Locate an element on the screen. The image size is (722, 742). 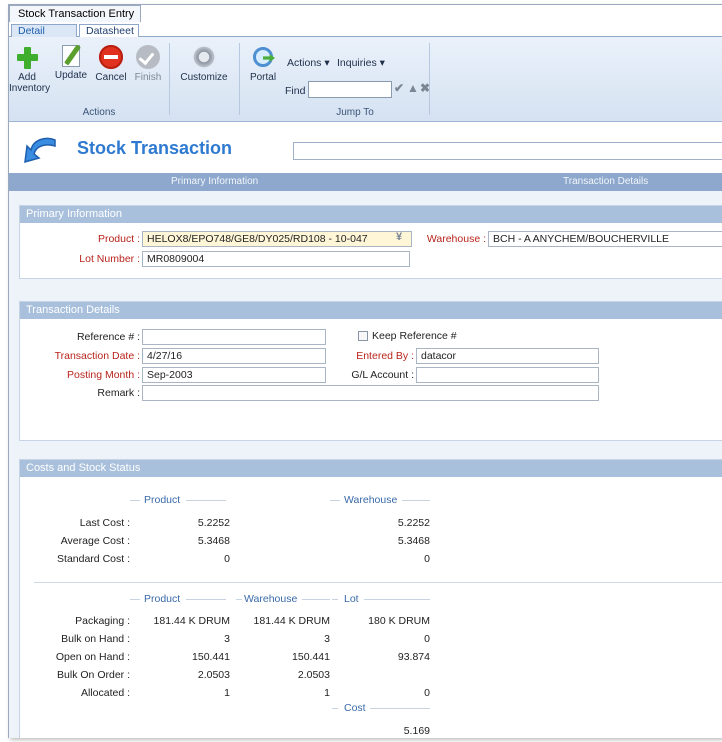
allocated-lot: 0 is located at coordinates (427, 693).